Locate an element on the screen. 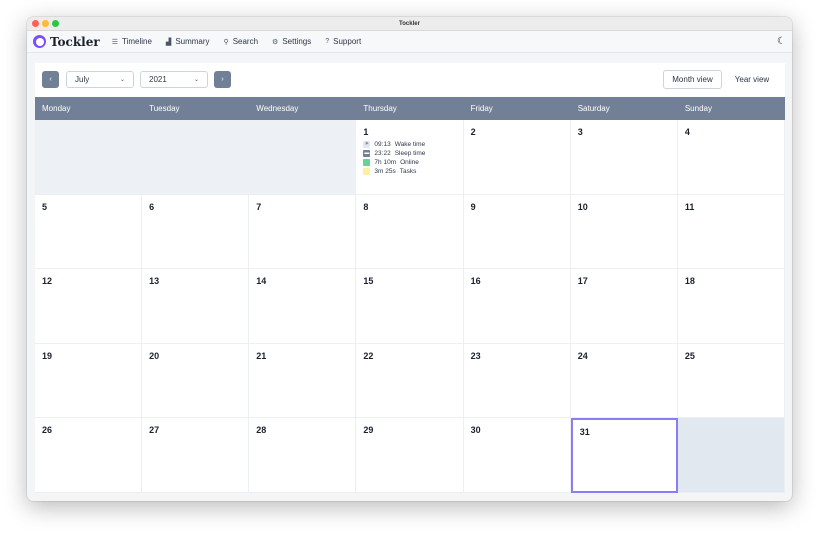 The image size is (819, 538). calendar-day-28: 28 is located at coordinates (303, 455).